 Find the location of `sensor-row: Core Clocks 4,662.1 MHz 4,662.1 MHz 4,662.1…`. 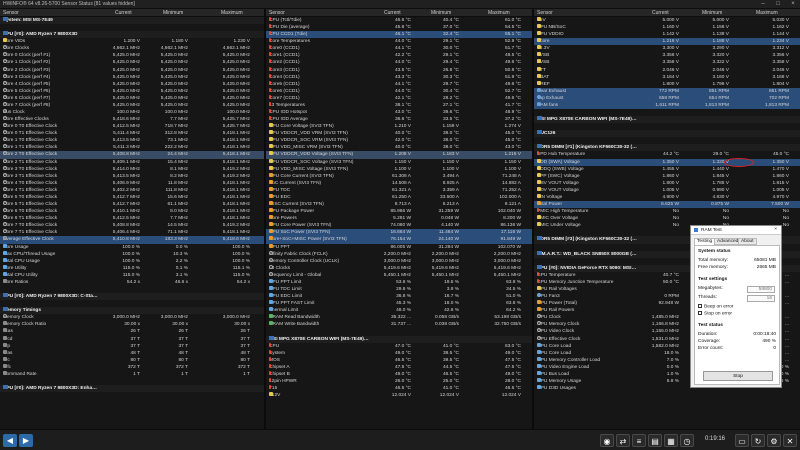

sensor-row: Core Clocks 4,662.1 MHz 4,662.1 MHz 4,662.1… is located at coordinates (132, 48).